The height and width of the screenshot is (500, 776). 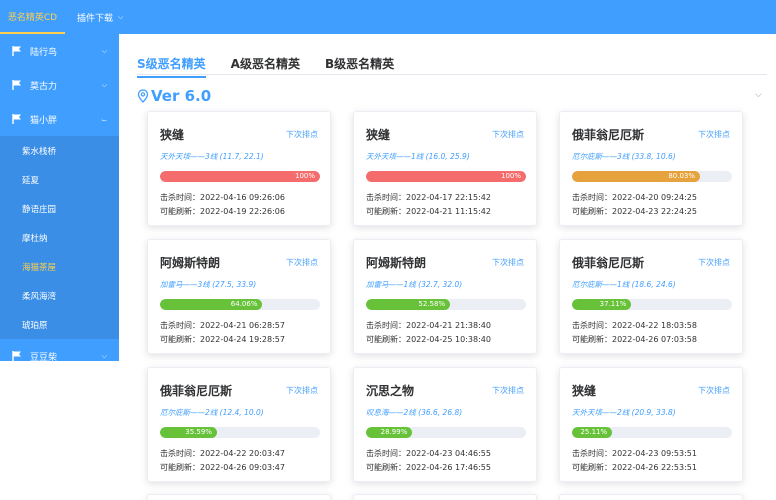 I want to click on progress-fill: 80.03%, so click(x=636, y=176).